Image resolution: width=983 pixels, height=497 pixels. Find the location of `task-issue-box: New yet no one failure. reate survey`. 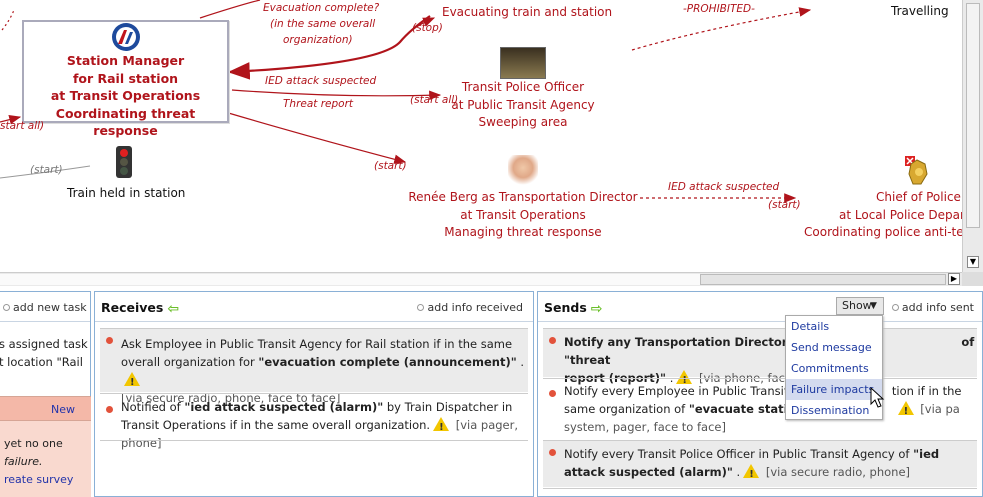

task-issue-box: New yet no one failure. reate survey is located at coordinates (45, 446).